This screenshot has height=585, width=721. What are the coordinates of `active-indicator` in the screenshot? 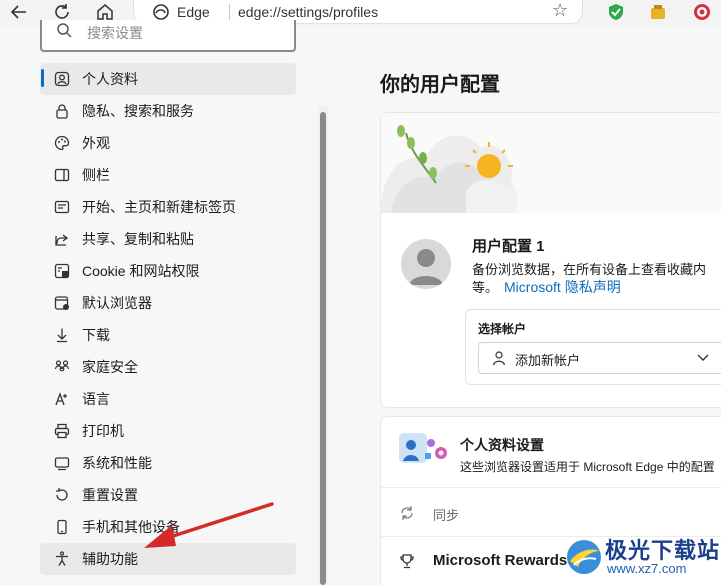 It's located at (42, 78).